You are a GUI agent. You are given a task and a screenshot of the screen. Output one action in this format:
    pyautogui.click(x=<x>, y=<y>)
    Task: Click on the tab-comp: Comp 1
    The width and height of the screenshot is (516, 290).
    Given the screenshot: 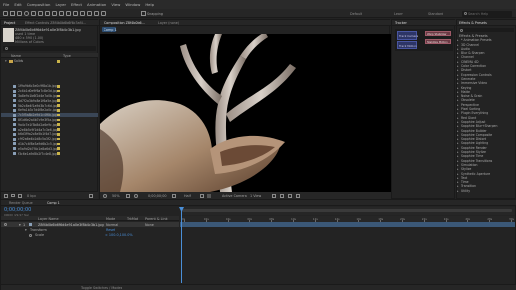 What is the action you would take?
    pyautogui.click(x=53, y=203)
    